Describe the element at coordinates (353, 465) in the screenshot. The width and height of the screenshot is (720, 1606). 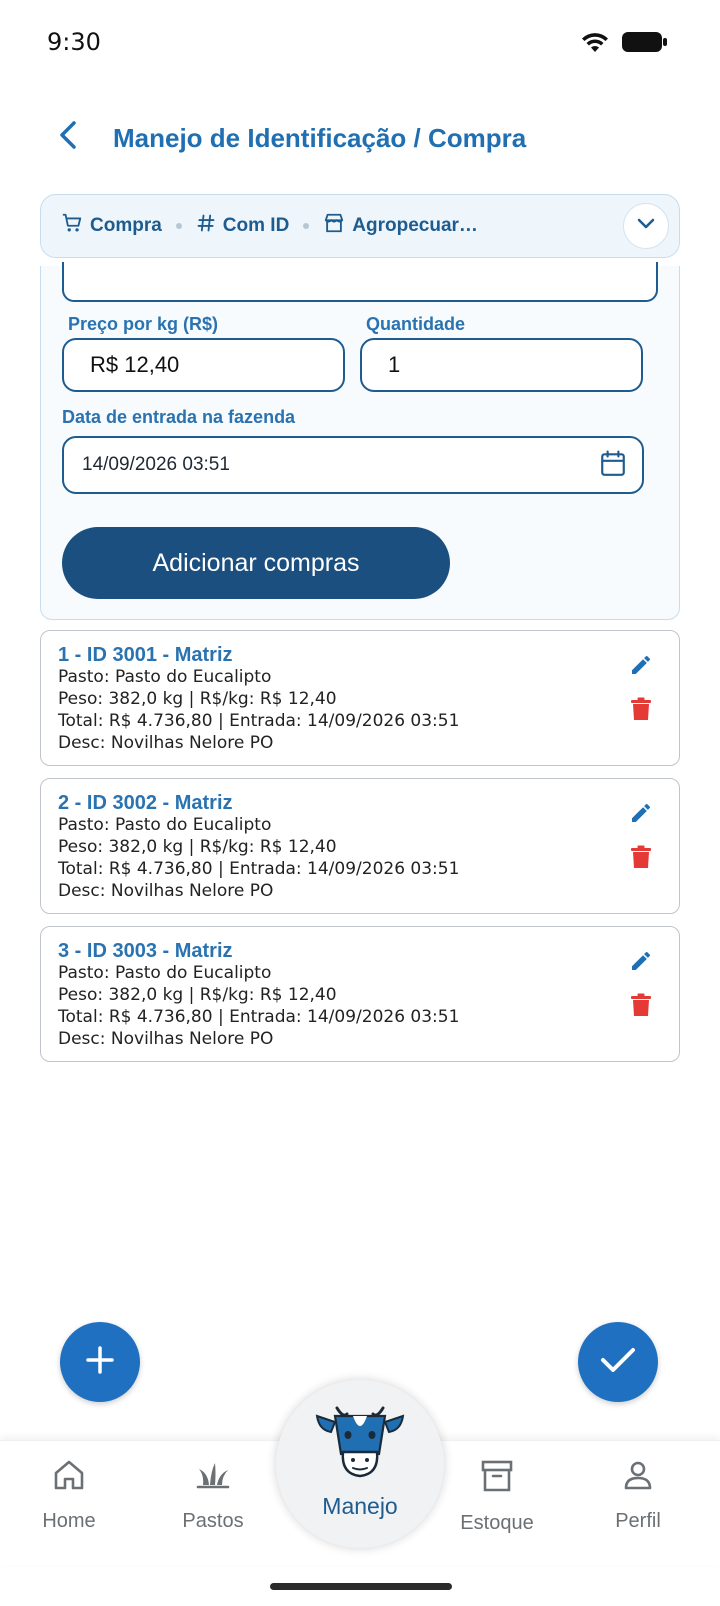
I see `date-input: 14/09/2026 03:51` at that location.